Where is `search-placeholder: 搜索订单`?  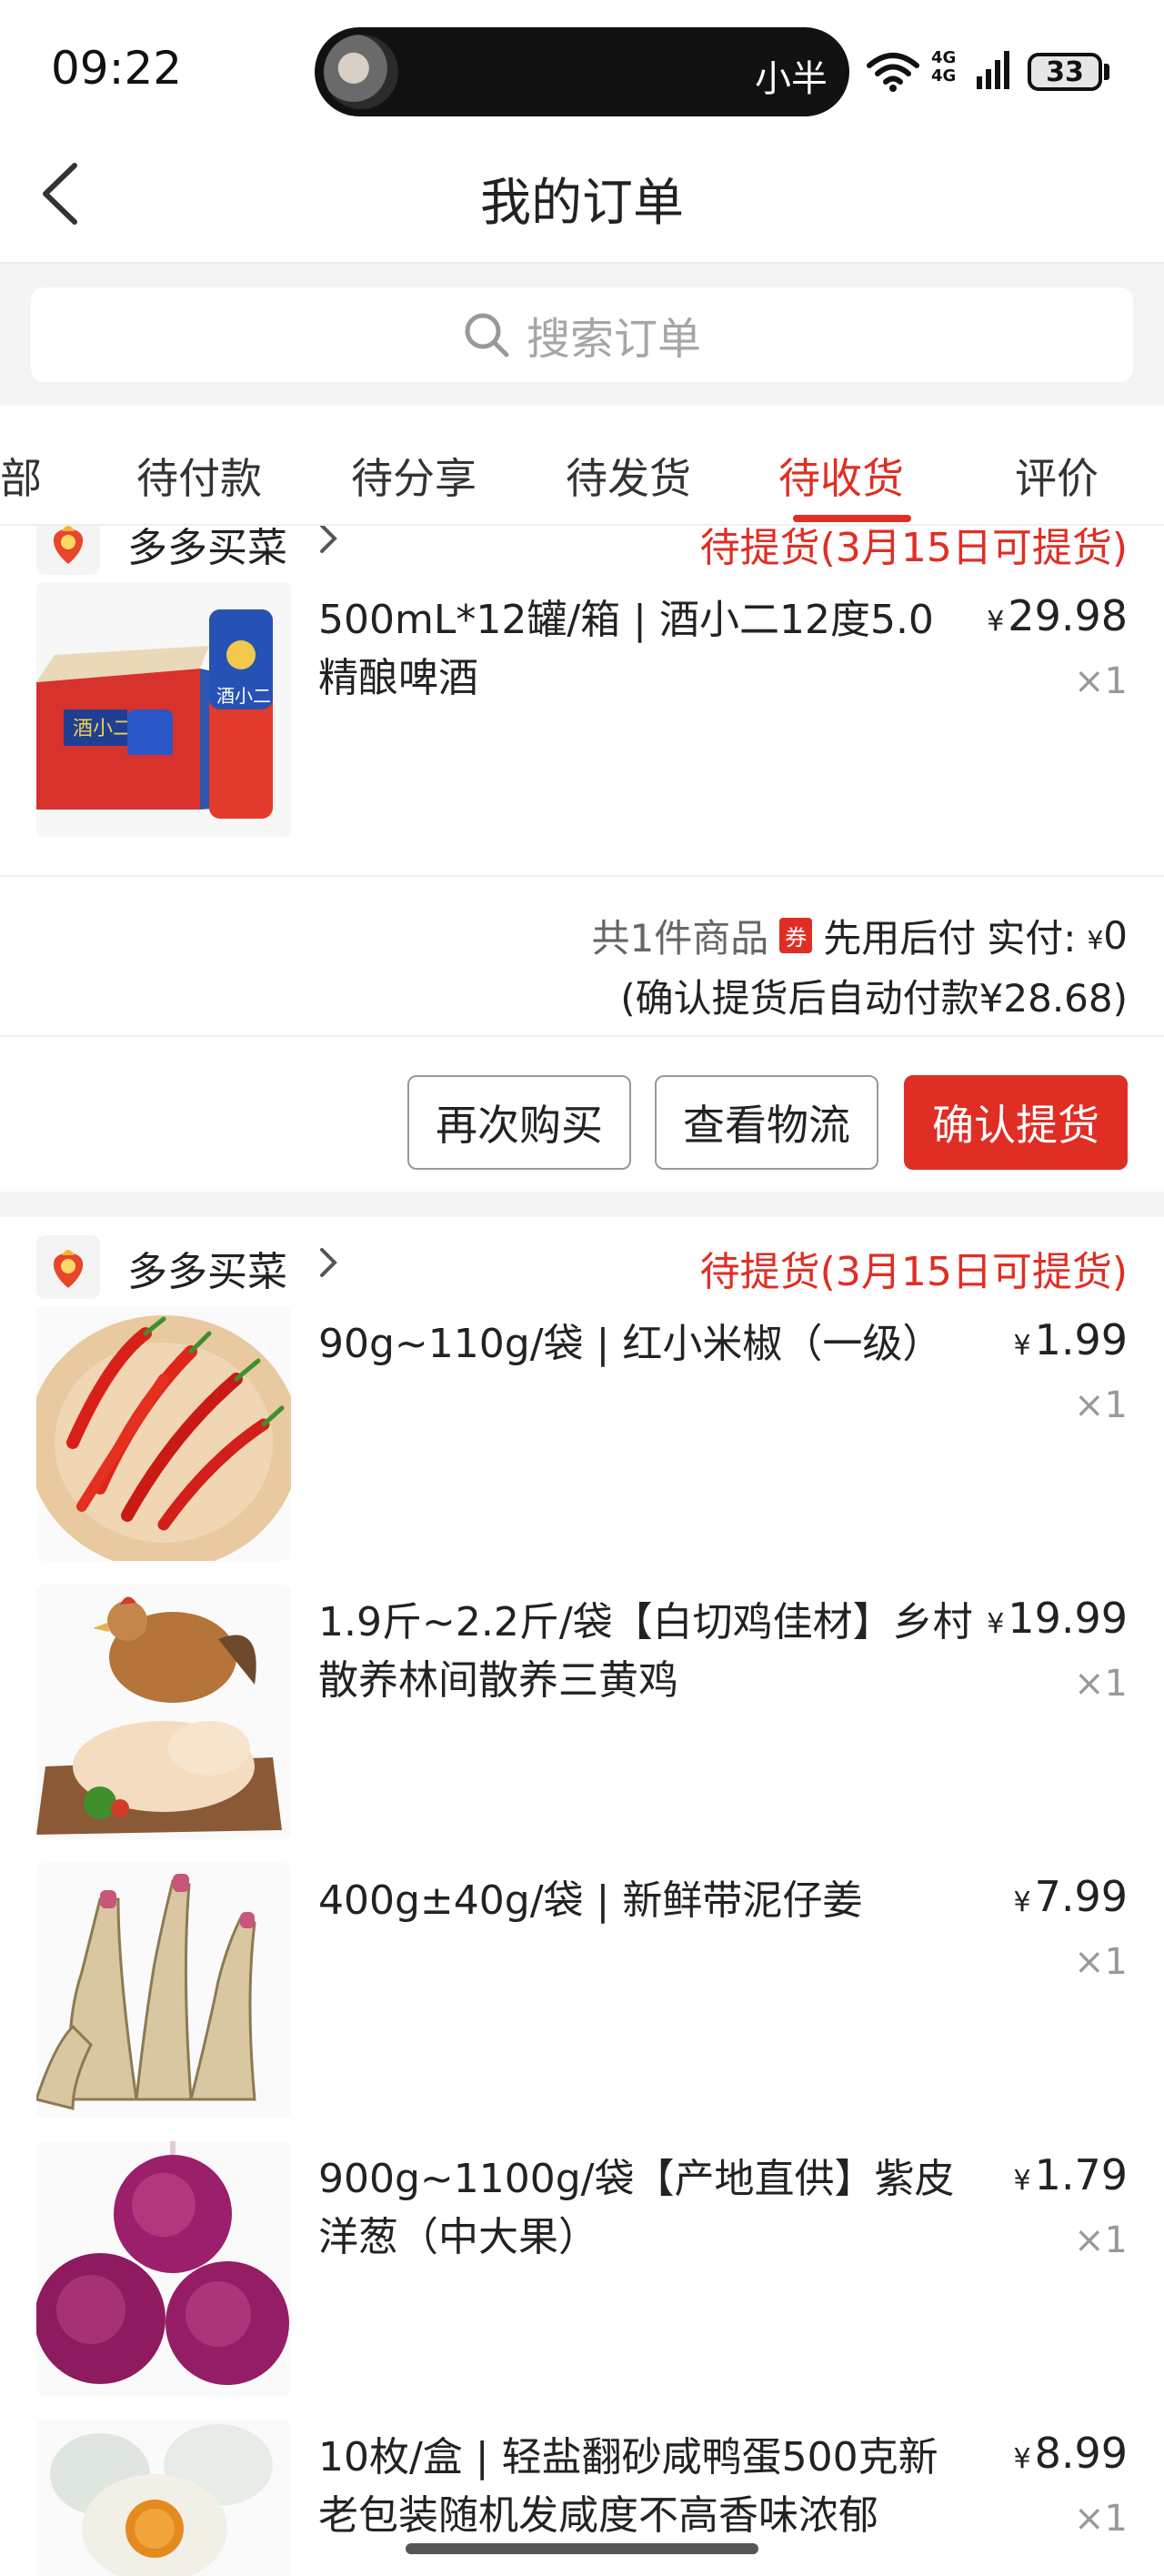 search-placeholder: 搜索订单 is located at coordinates (614, 339).